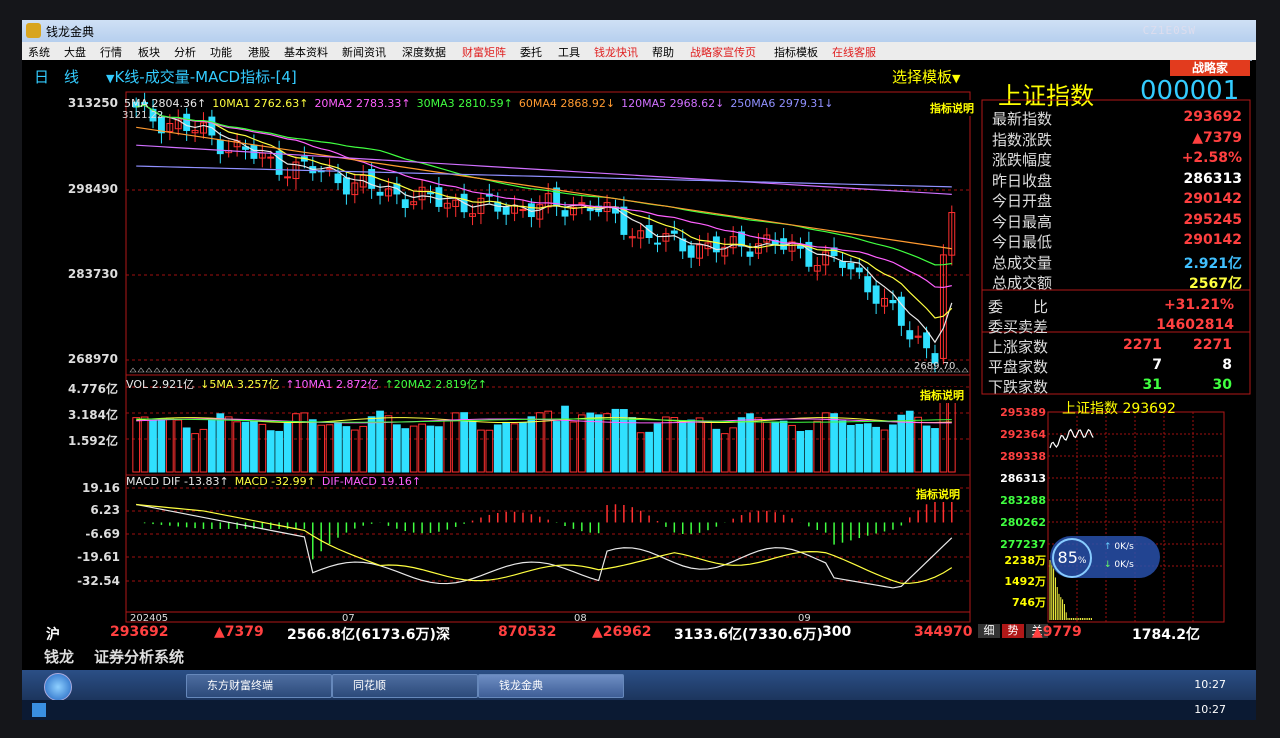 Image resolution: width=1280 pixels, height=738 pixels. Describe the element at coordinates (622, 632) in the screenshot. I see `ticker-field: ▲26962` at that location.